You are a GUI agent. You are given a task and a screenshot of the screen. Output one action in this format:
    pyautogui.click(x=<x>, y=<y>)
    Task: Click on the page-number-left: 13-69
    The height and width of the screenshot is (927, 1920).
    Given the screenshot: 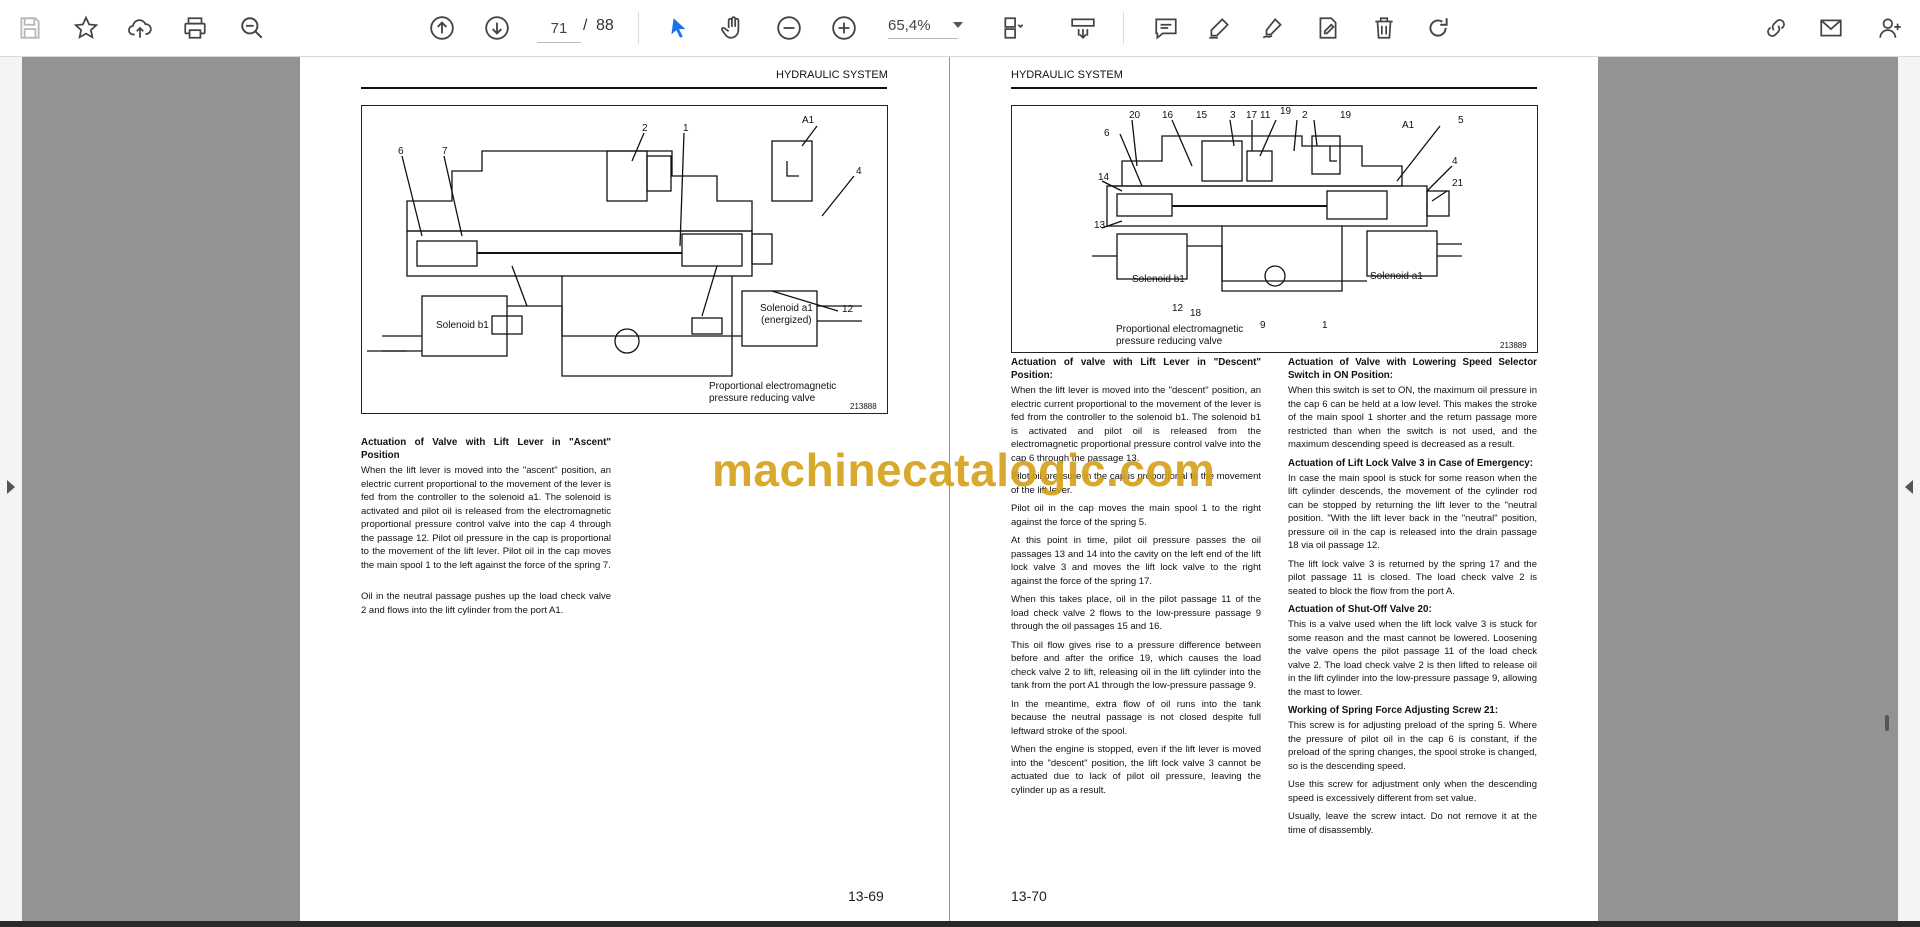 What is the action you would take?
    pyautogui.click(x=866, y=896)
    